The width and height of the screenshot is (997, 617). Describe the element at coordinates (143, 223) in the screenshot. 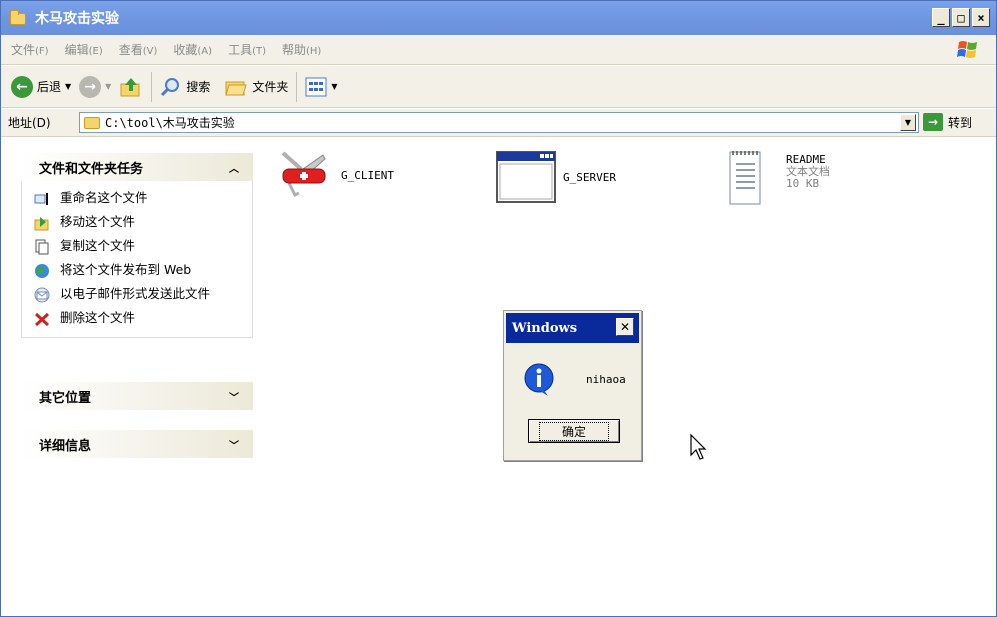

I see `task-move: 移动这个文件` at that location.